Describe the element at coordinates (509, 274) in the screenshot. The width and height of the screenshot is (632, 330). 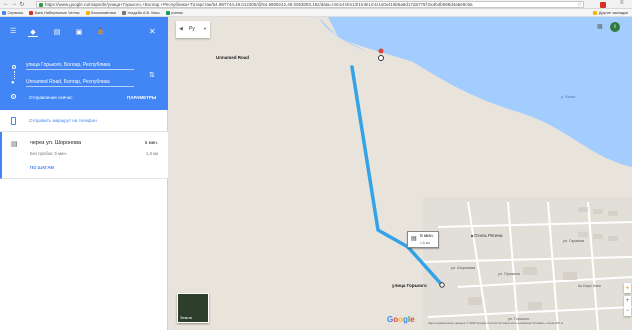
I see `street-label: ул. Пушкина` at that location.